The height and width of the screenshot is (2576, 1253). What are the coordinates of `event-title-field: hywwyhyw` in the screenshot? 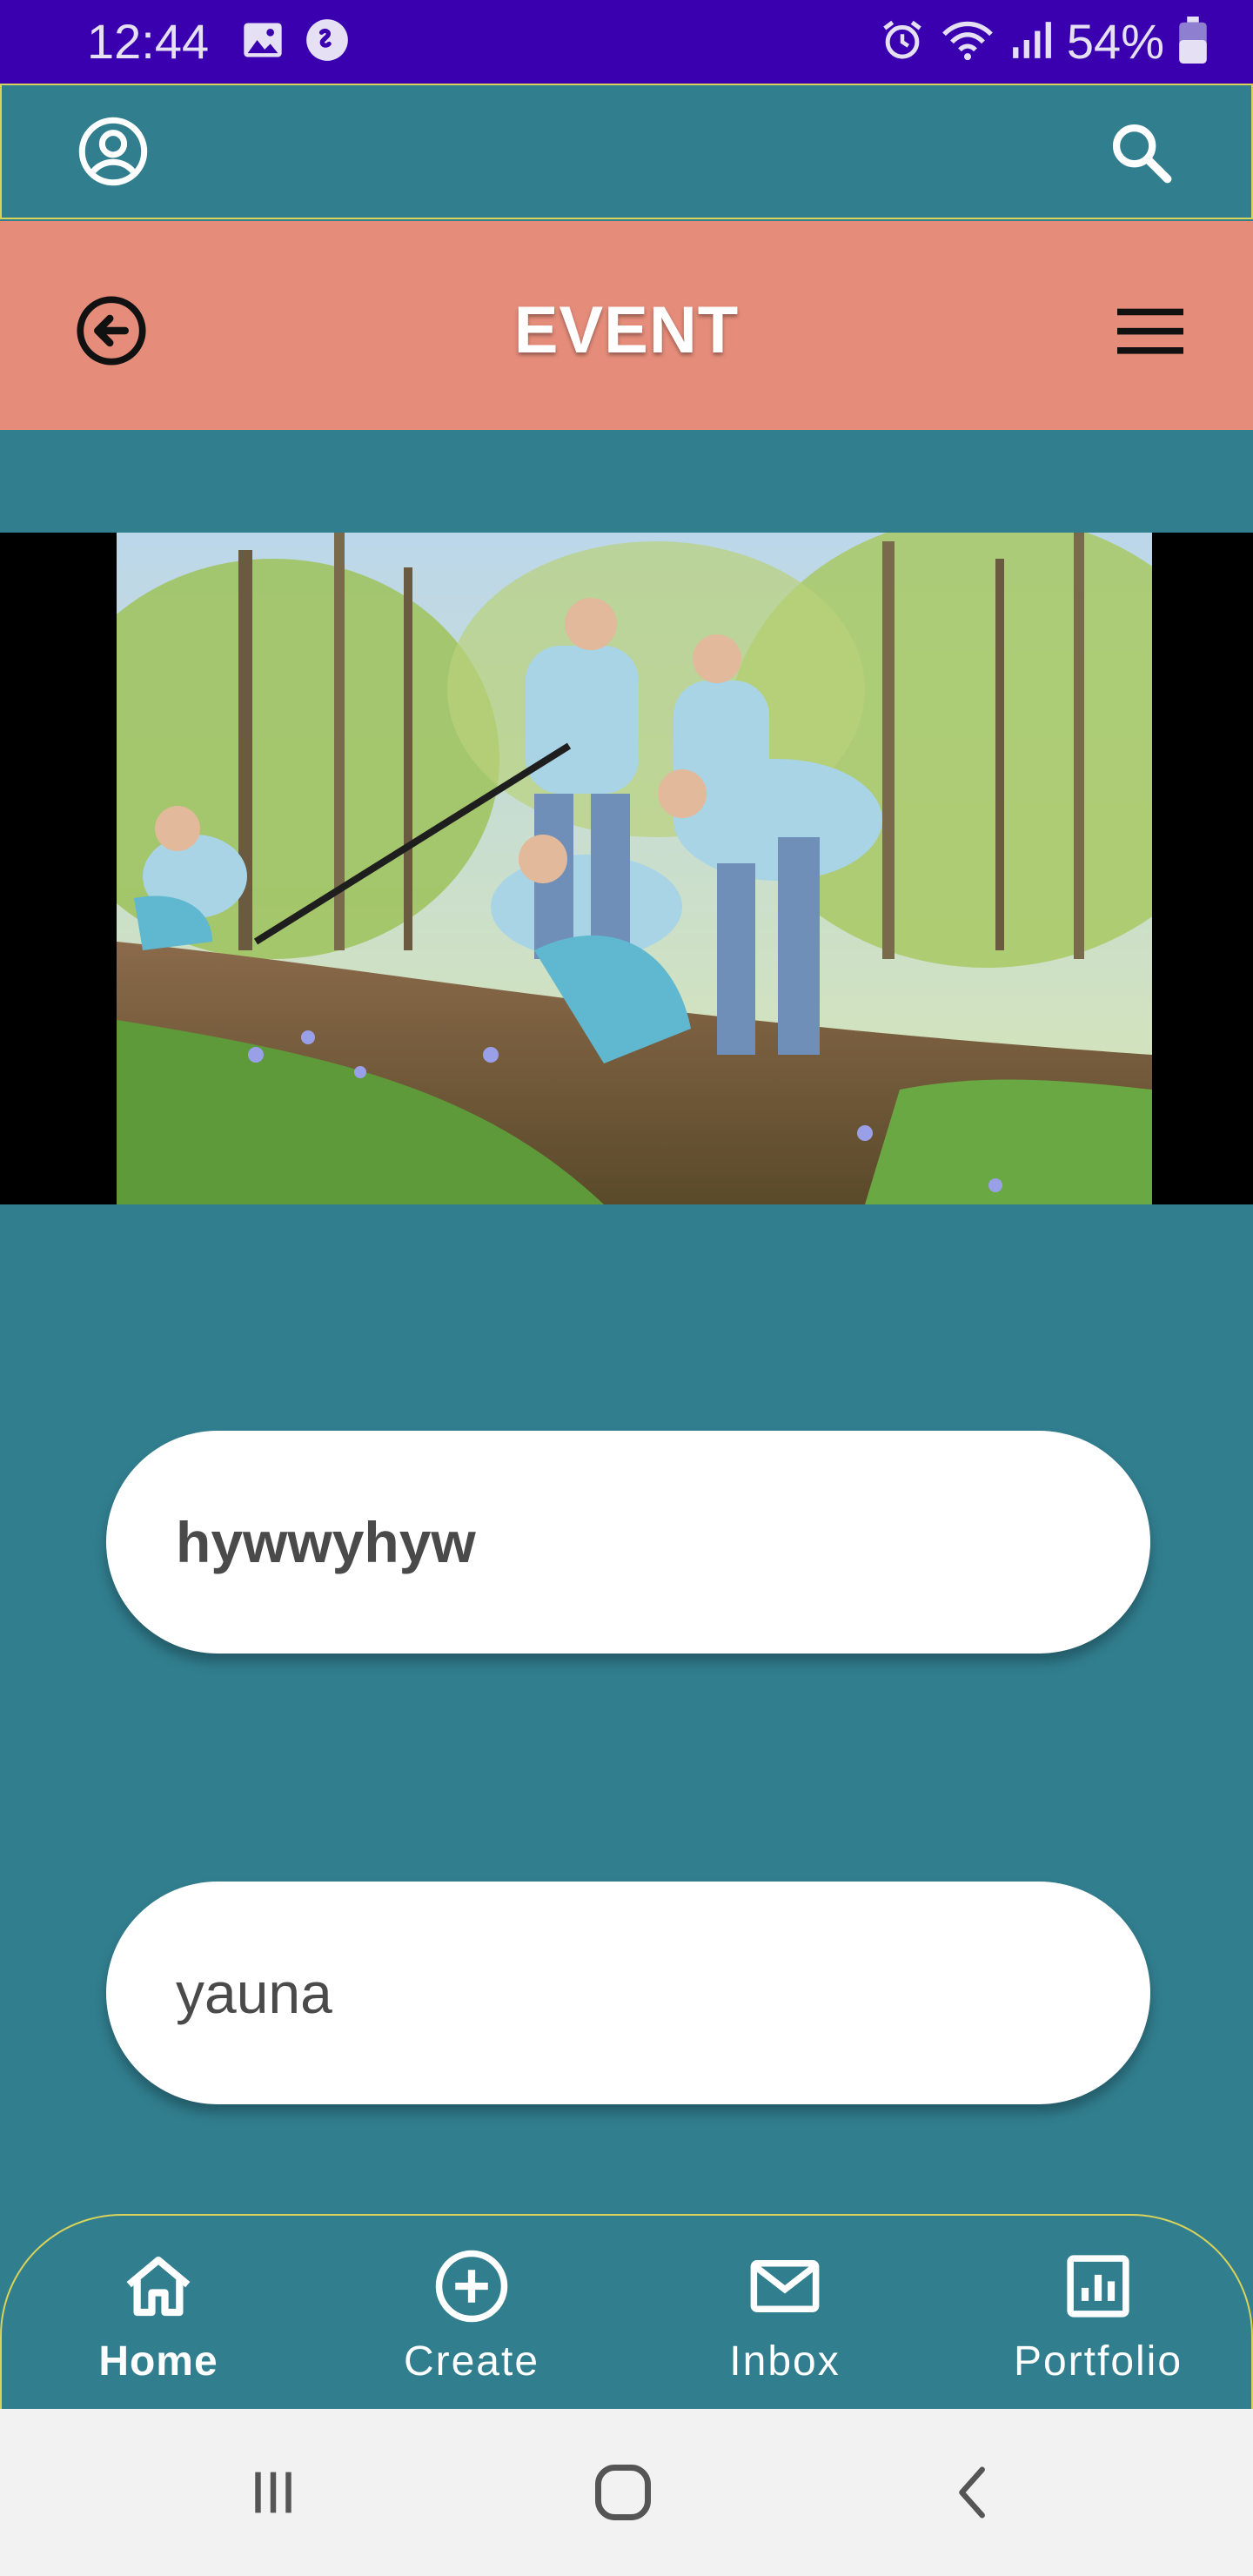 It's located at (628, 1543).